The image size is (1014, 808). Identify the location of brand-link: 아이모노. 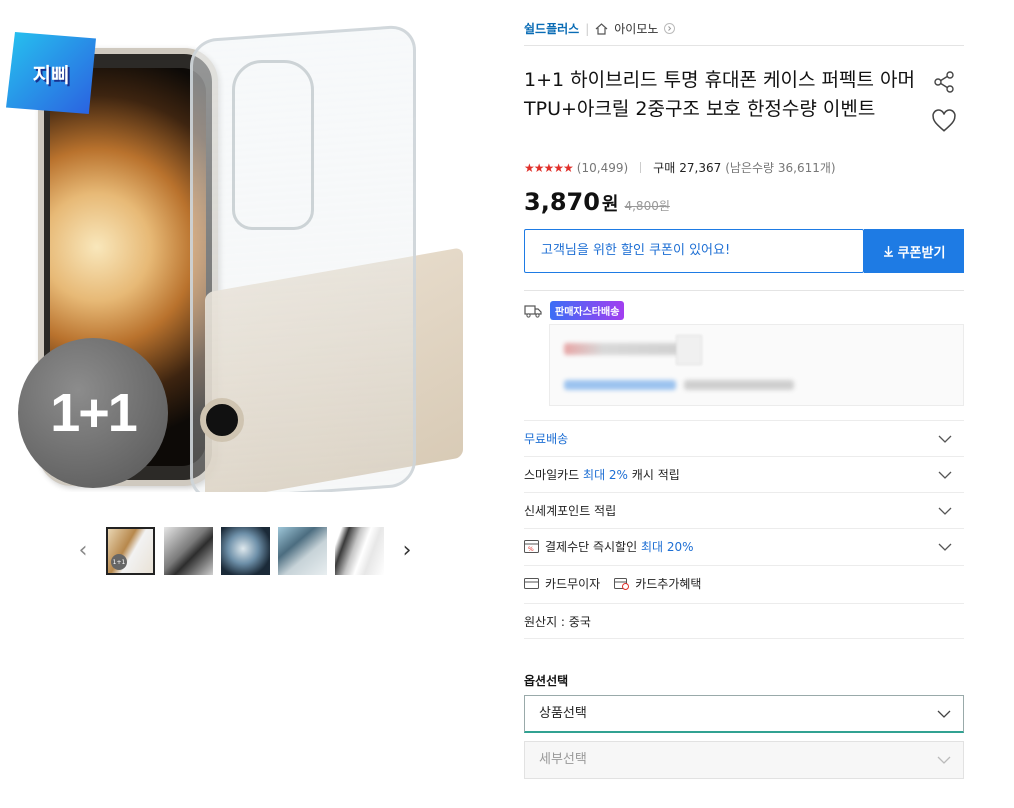
(636, 28).